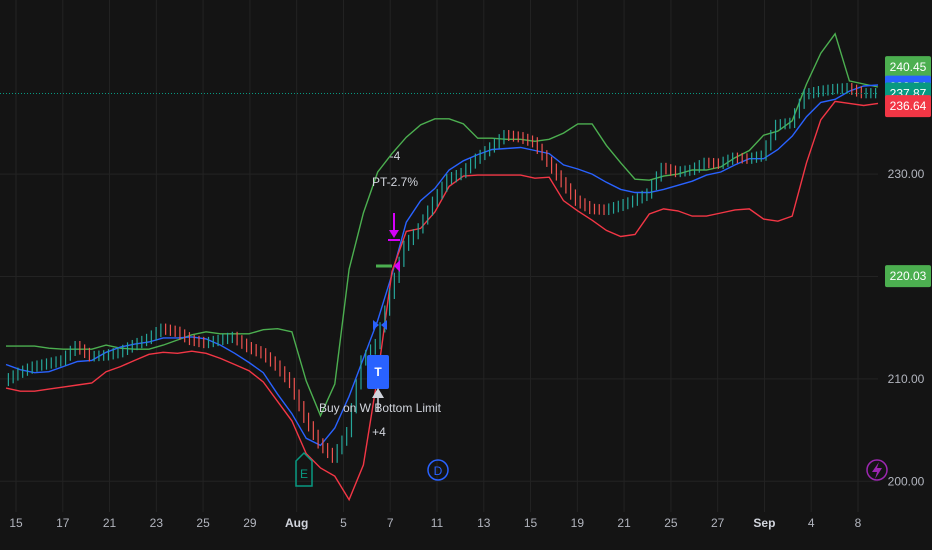  I want to click on x-tick-label: 29, so click(250, 523).